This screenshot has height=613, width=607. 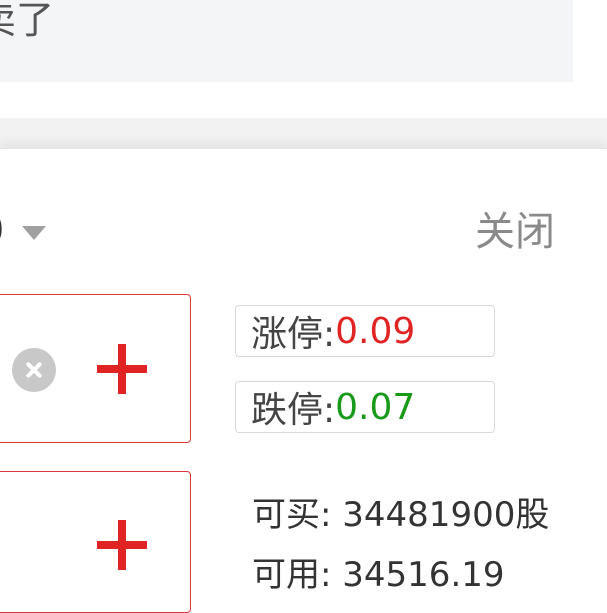 I want to click on limit-down-label: 跌停:, so click(x=293, y=410).